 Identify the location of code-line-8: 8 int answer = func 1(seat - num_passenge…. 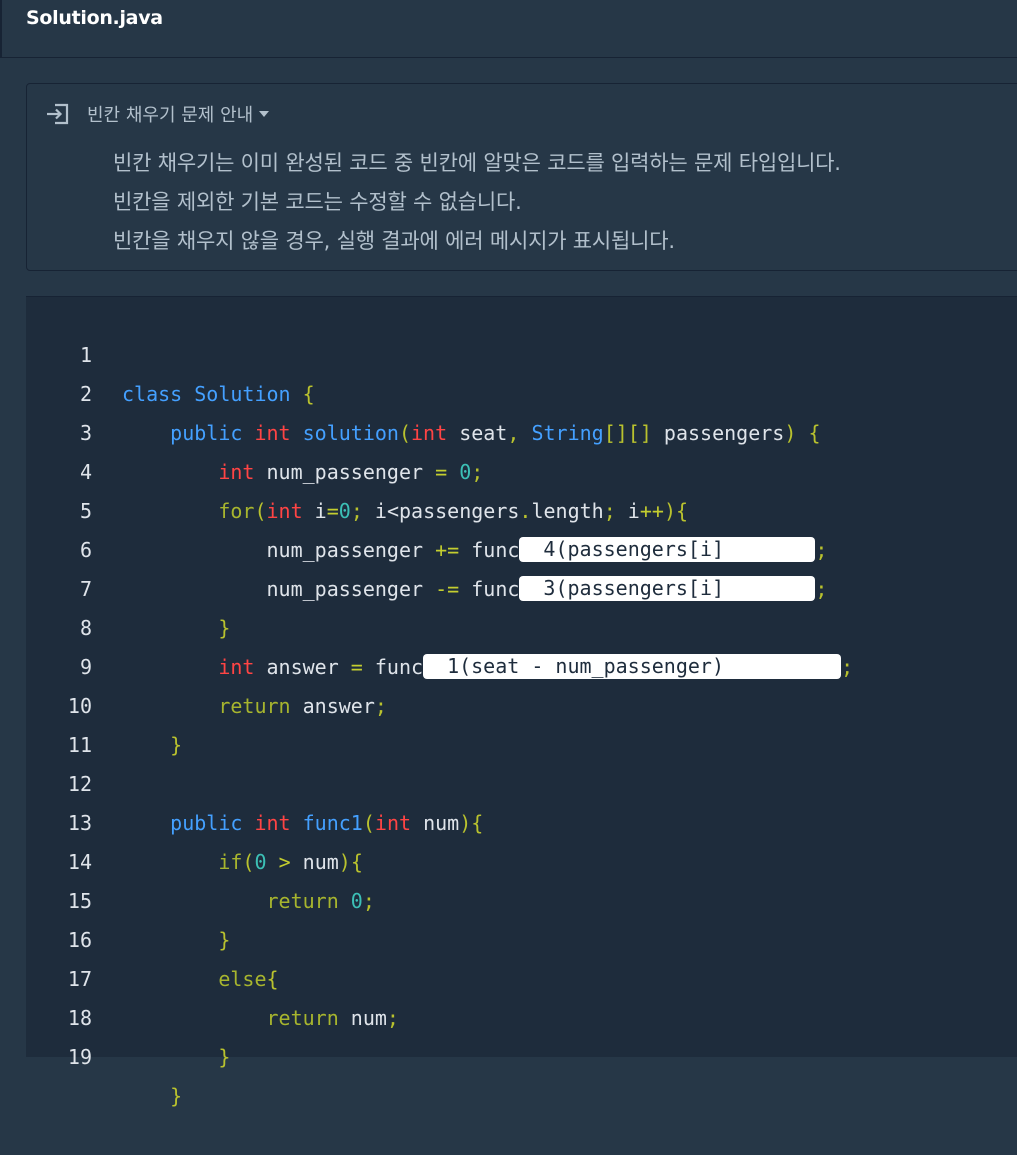
(521, 624).